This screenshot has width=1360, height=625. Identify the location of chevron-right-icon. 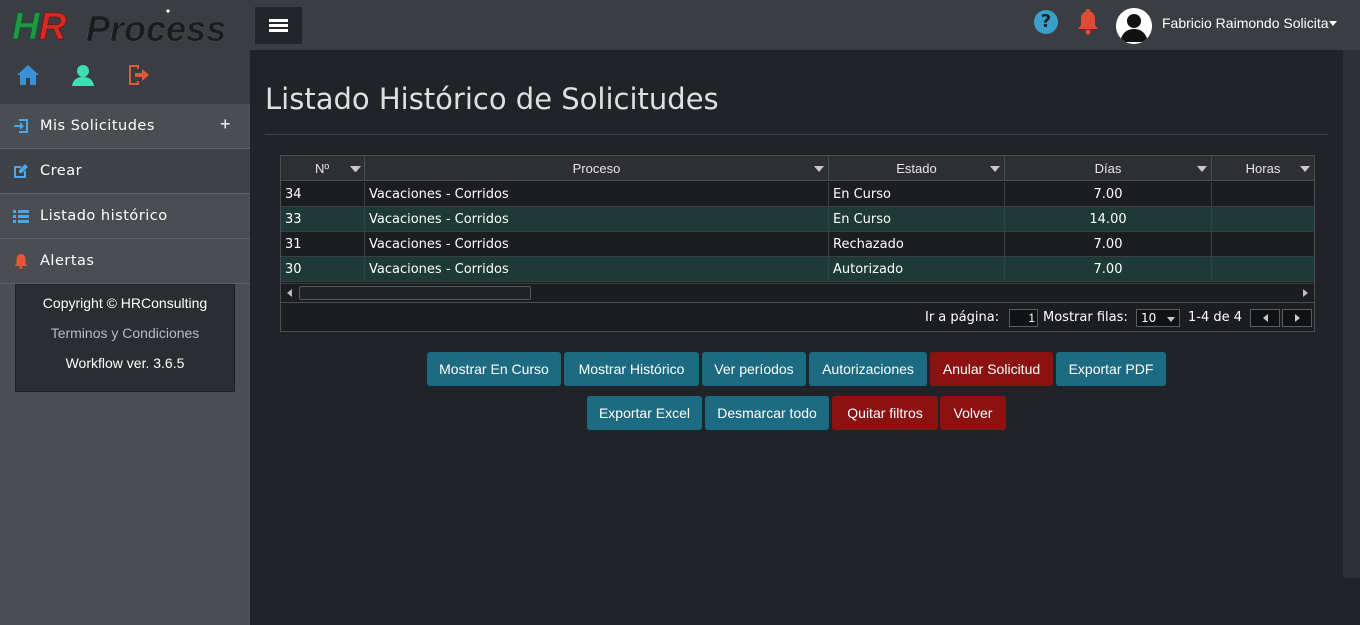
(1297, 318).